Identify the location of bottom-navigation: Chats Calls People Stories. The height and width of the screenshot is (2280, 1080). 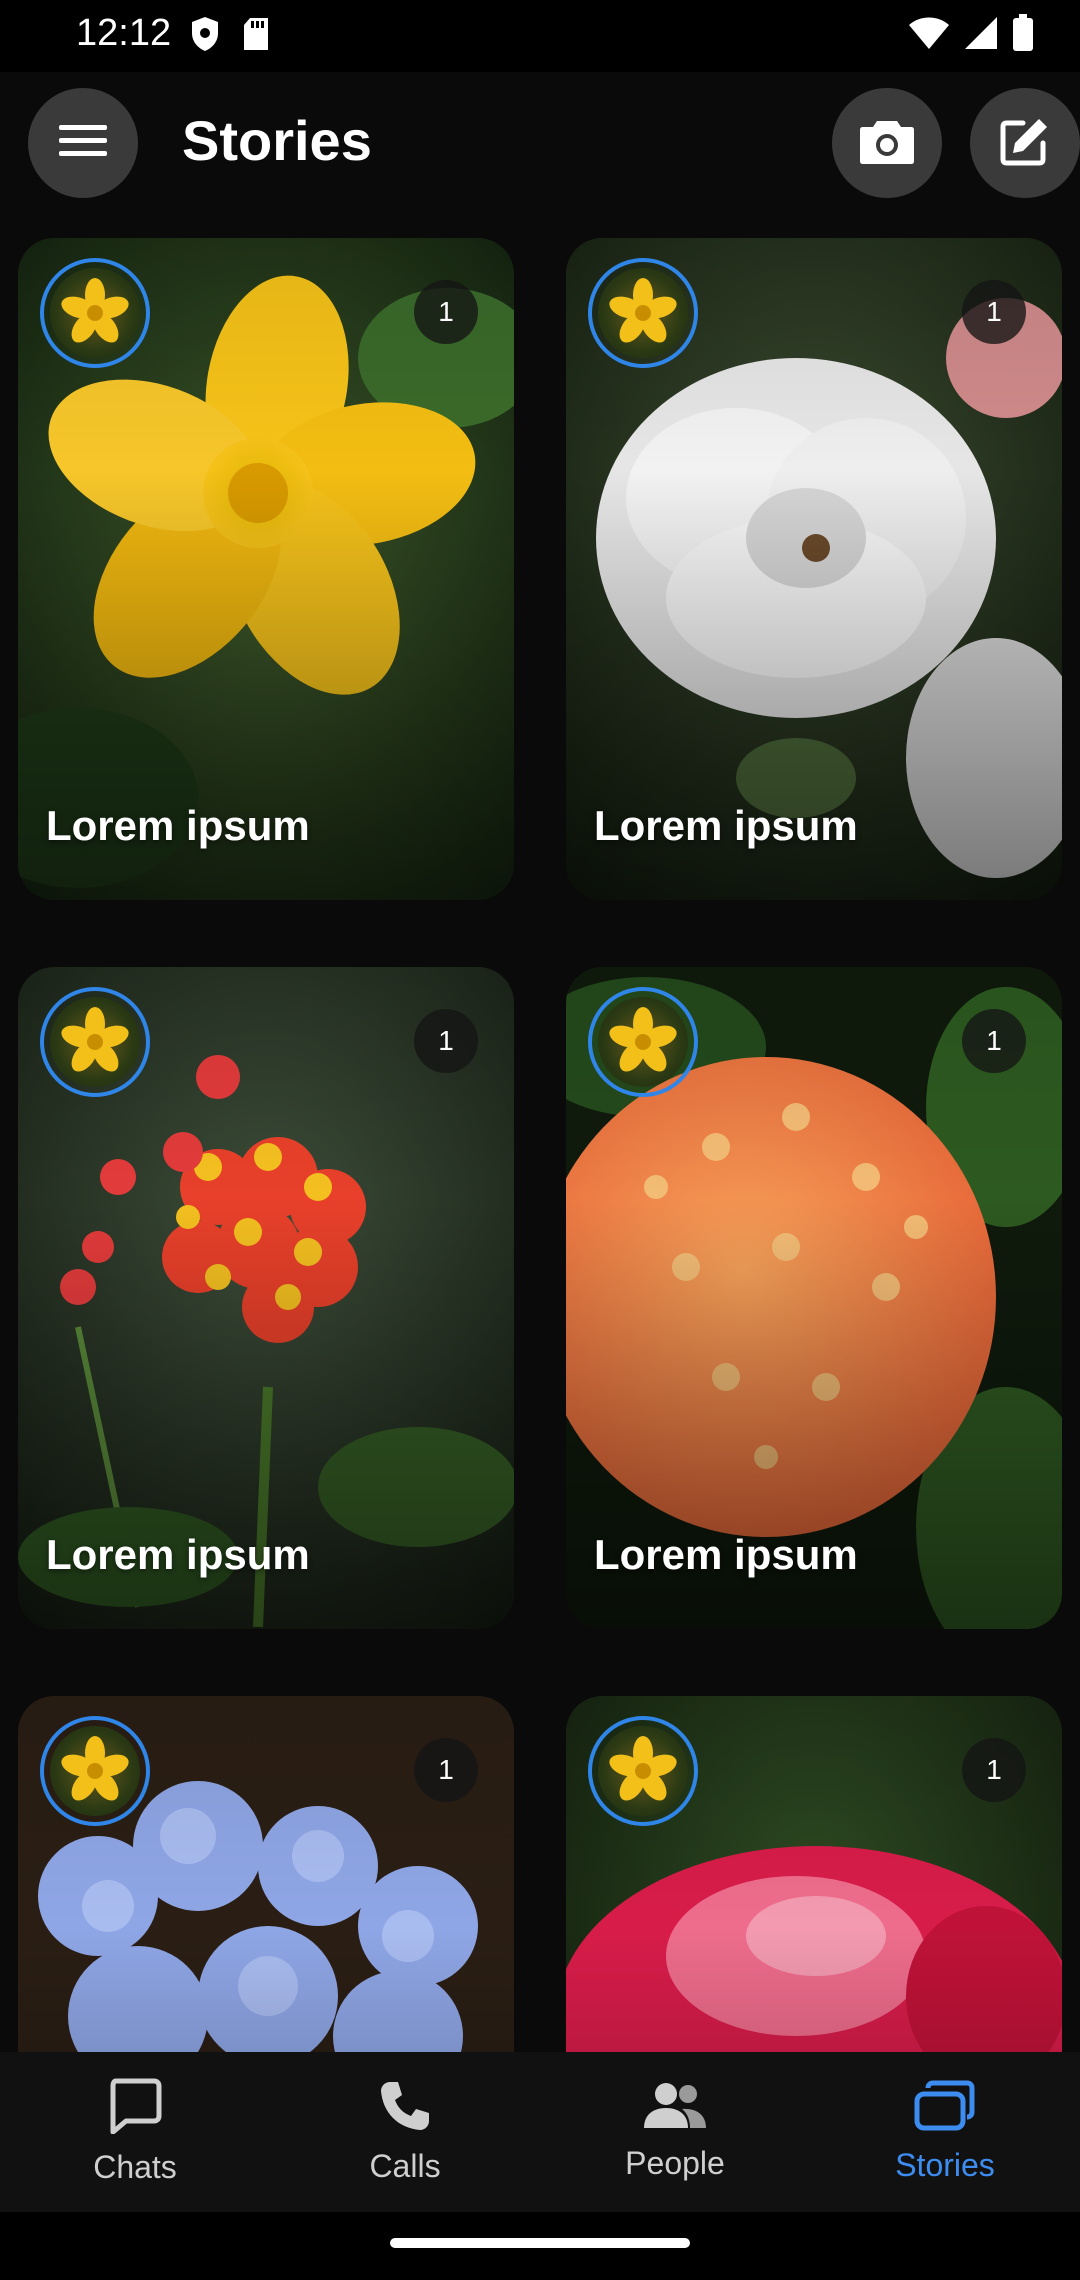
(540, 2132).